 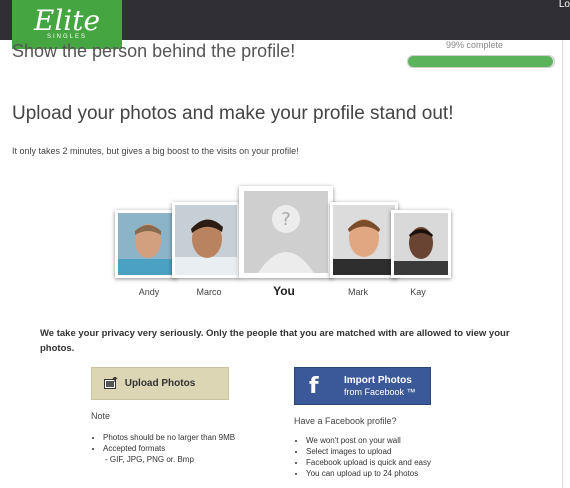 What do you see at coordinates (378, 380) in the screenshot?
I see `facebook-button-line1: Import Photos` at bounding box center [378, 380].